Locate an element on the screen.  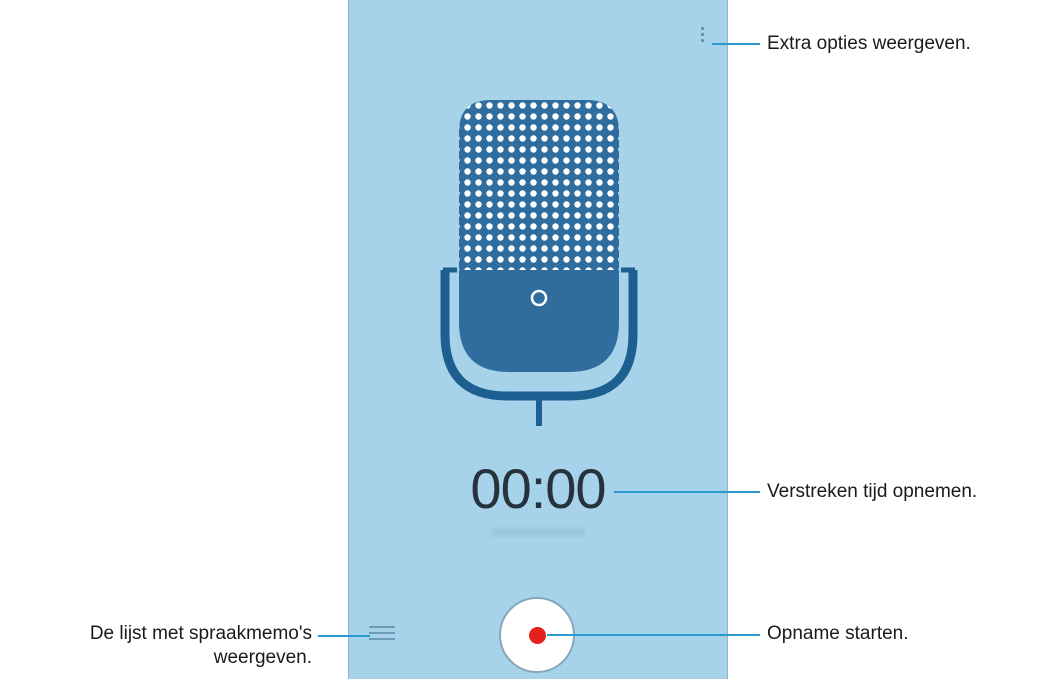
callout-options: Extra opties weergeven. is located at coordinates (869, 43).